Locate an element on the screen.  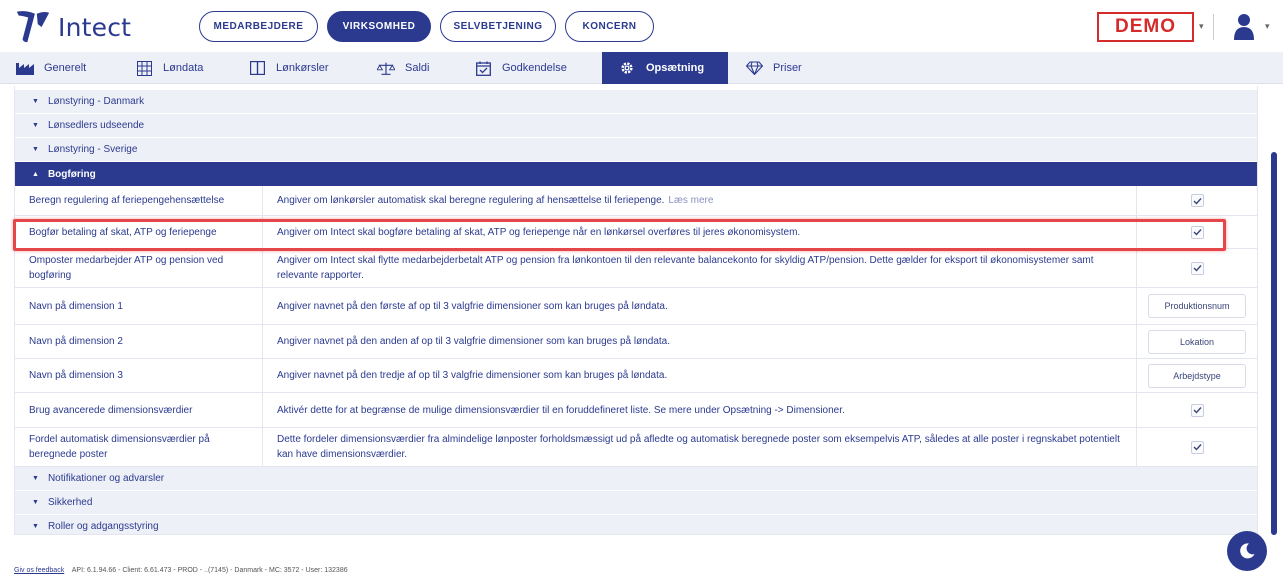
section-loenstyring-sverige: ▼ Lønstyring - Sverige is located at coordinates (636, 150).